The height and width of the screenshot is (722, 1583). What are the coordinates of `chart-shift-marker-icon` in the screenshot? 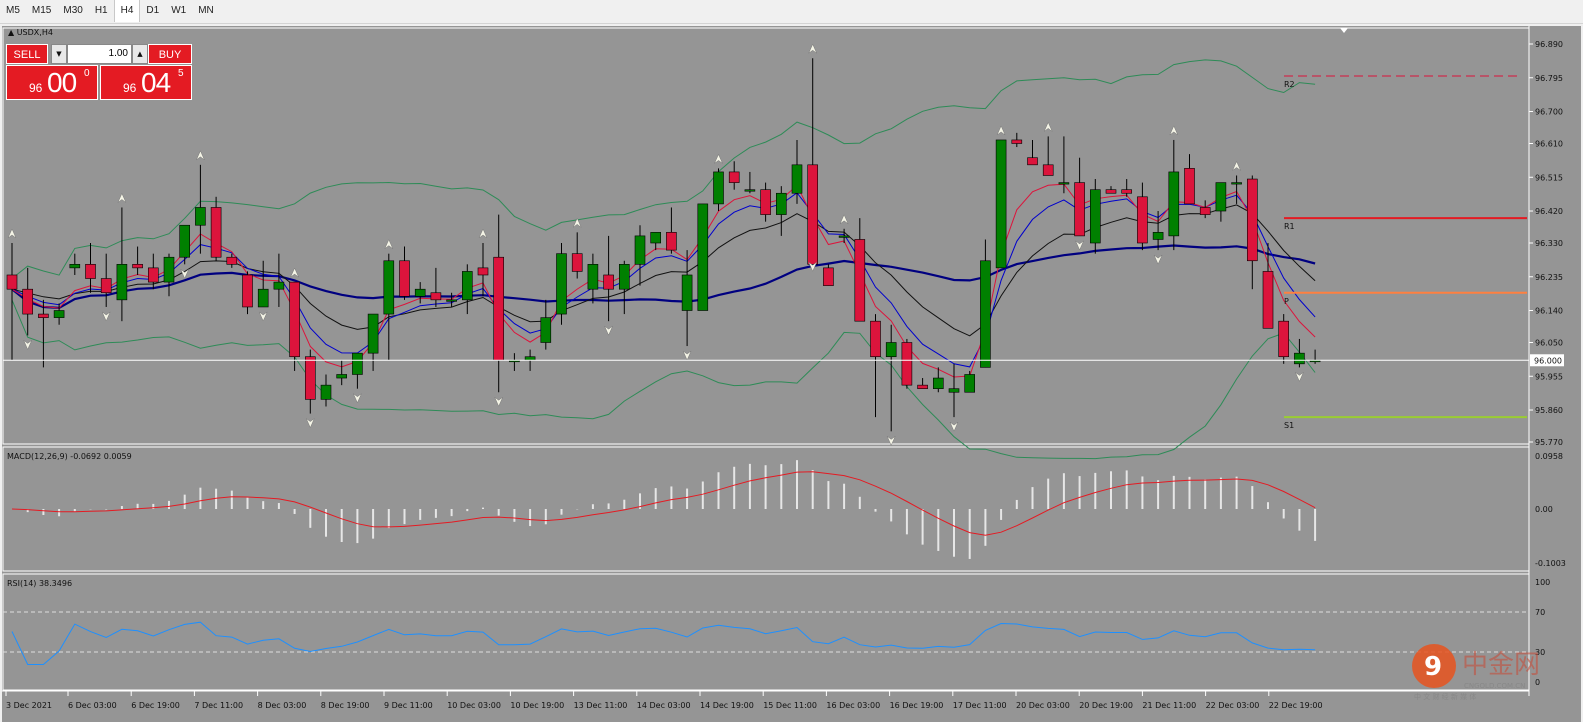 It's located at (1344, 30).